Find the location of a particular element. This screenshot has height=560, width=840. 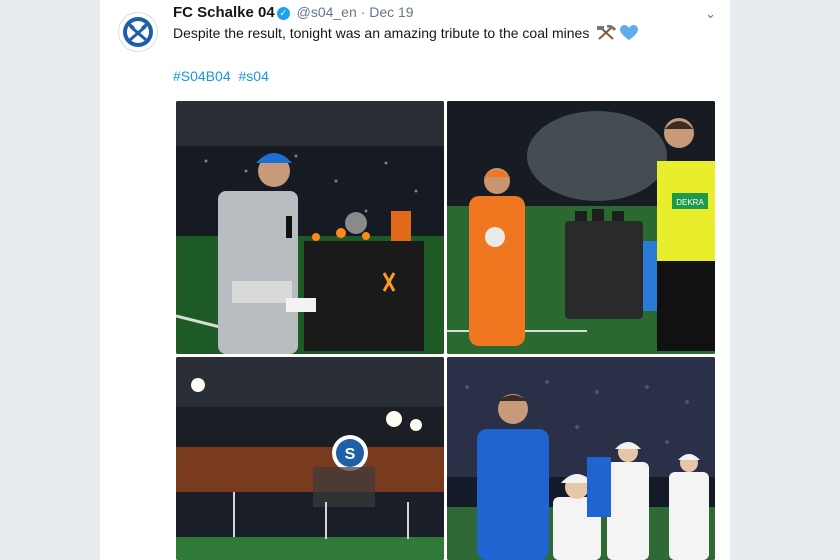

hashtag-row: #S04B04 #s04 is located at coordinates (223, 76).